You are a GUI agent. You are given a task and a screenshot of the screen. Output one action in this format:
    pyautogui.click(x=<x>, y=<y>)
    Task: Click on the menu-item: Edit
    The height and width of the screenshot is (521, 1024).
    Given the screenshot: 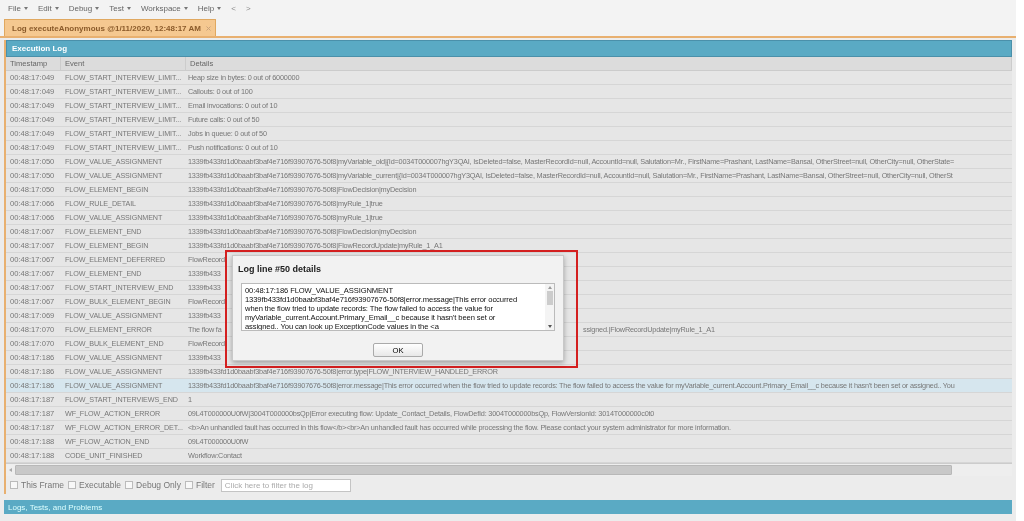 What is the action you would take?
    pyautogui.click(x=48, y=8)
    